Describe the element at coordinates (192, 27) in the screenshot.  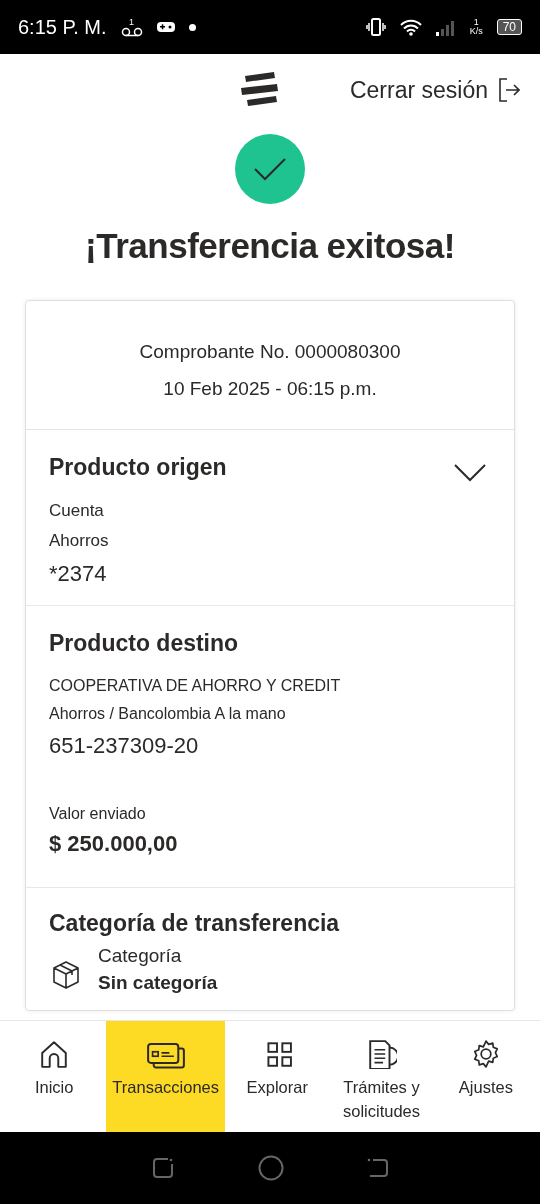
I see `notification-dot-icon` at that location.